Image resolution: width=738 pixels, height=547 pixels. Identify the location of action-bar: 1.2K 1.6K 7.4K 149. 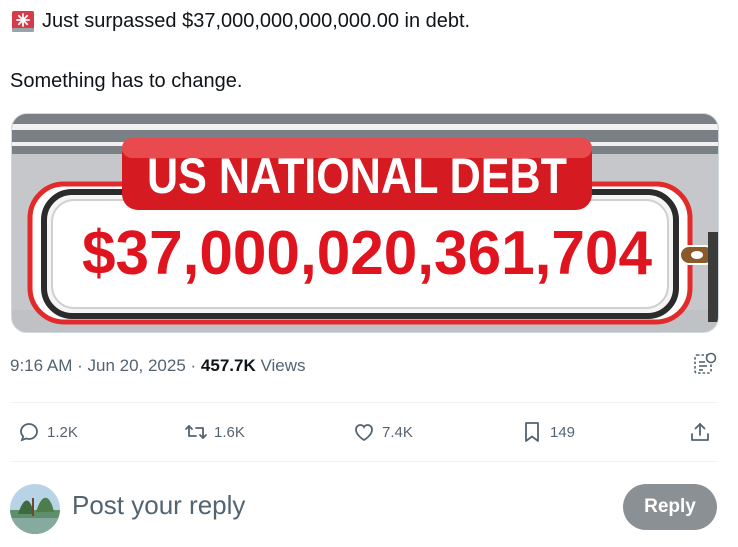
(369, 432).